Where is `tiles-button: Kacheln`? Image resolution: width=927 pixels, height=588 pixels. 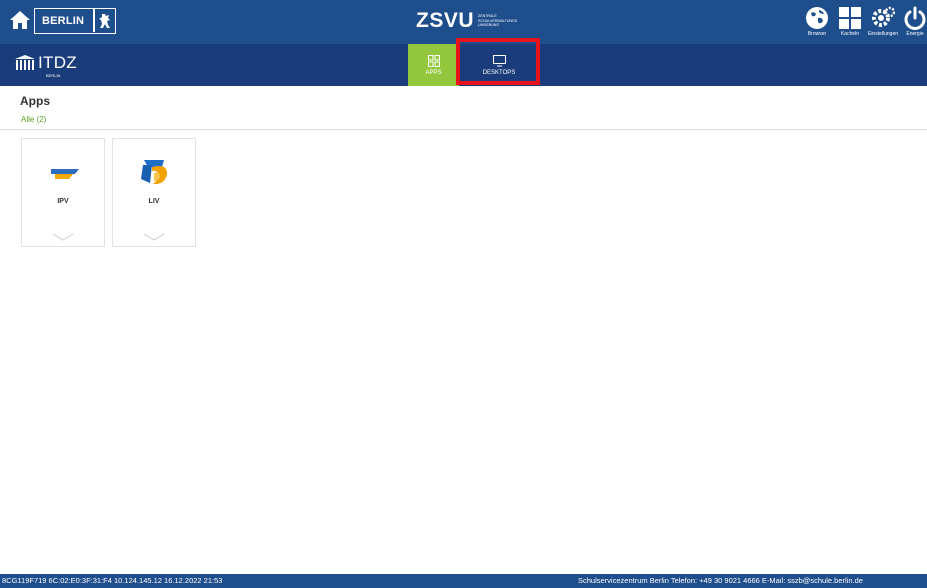 tiles-button: Kacheln is located at coordinates (850, 24).